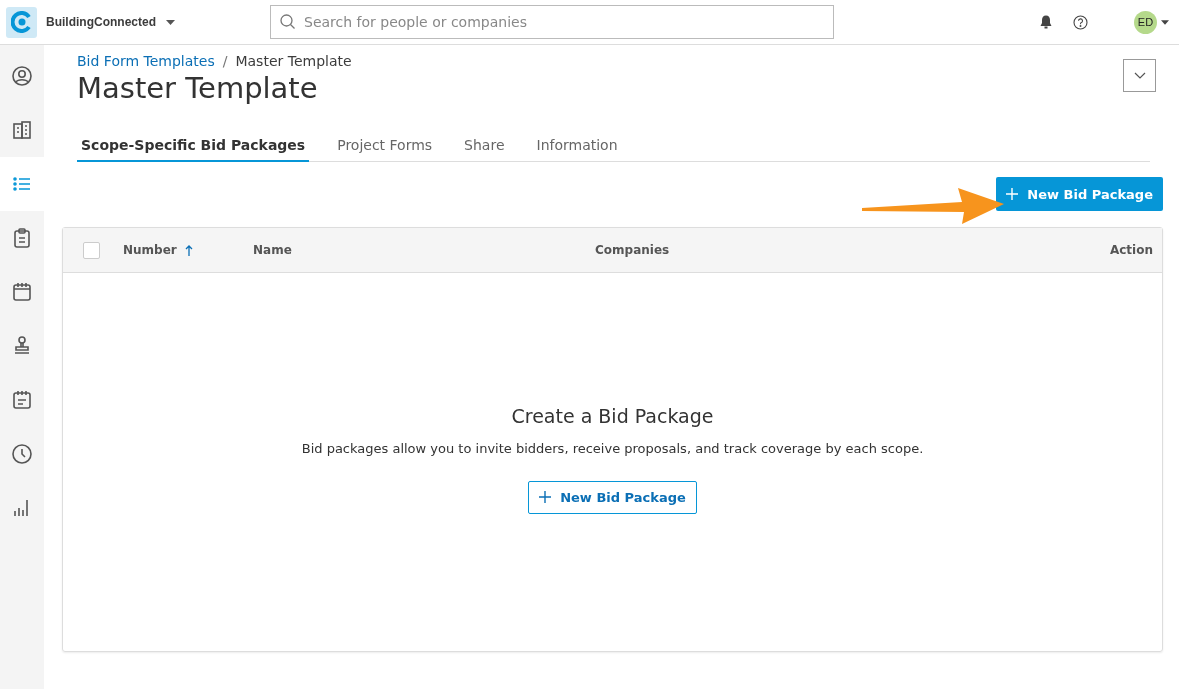  What do you see at coordinates (272, 250) in the screenshot?
I see `column-header: Name` at bounding box center [272, 250].